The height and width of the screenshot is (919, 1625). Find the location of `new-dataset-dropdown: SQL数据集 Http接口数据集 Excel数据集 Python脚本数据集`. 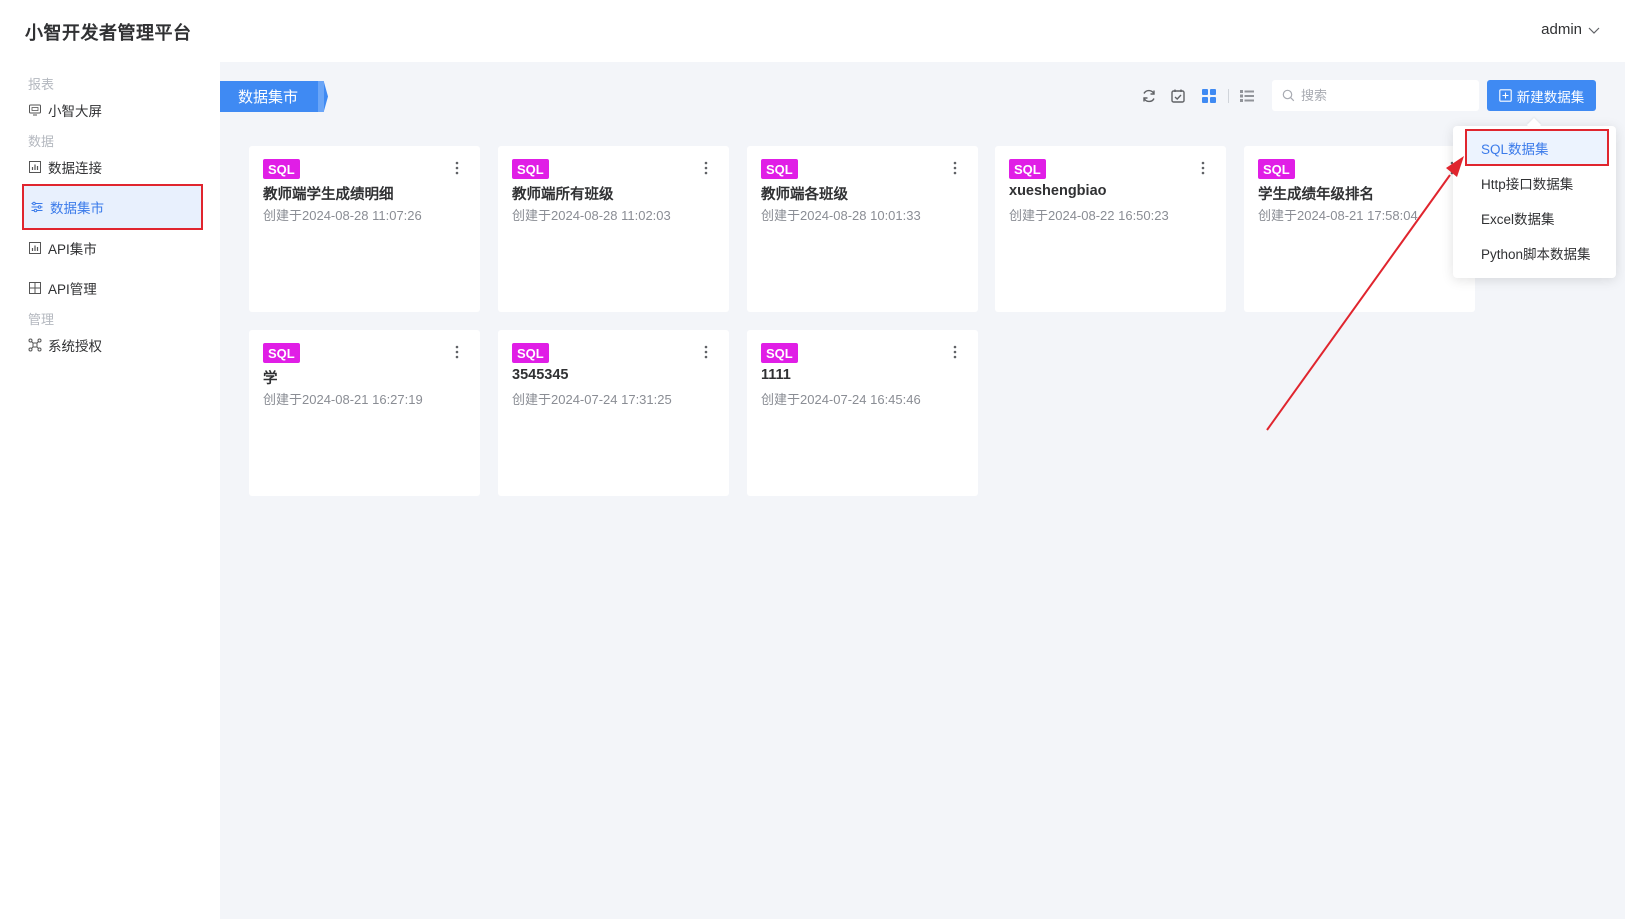

new-dataset-dropdown: SQL数据集 Http接口数据集 Excel数据集 Python脚本数据集 is located at coordinates (1534, 202).